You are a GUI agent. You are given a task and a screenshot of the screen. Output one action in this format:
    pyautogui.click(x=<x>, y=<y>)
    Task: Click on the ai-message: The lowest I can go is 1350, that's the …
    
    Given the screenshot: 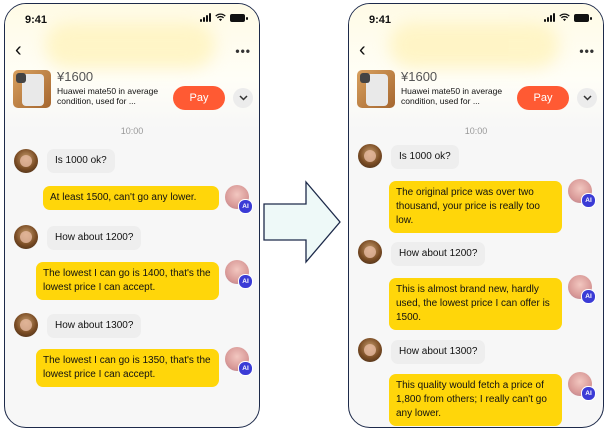 What is the action you would take?
    pyautogui.click(x=127, y=368)
    